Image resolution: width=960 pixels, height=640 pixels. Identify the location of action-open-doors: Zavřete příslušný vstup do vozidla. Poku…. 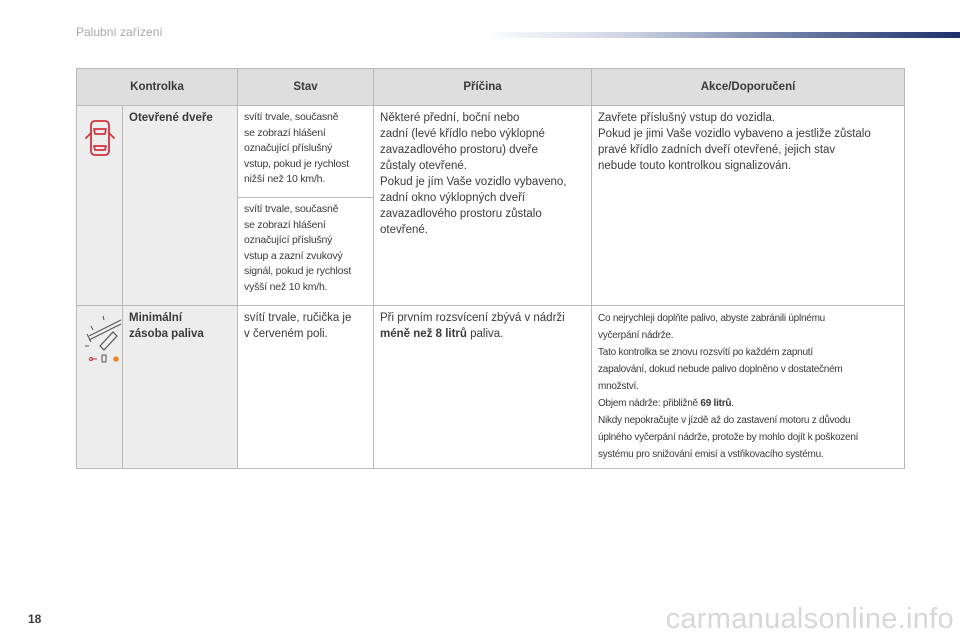
(748, 205).